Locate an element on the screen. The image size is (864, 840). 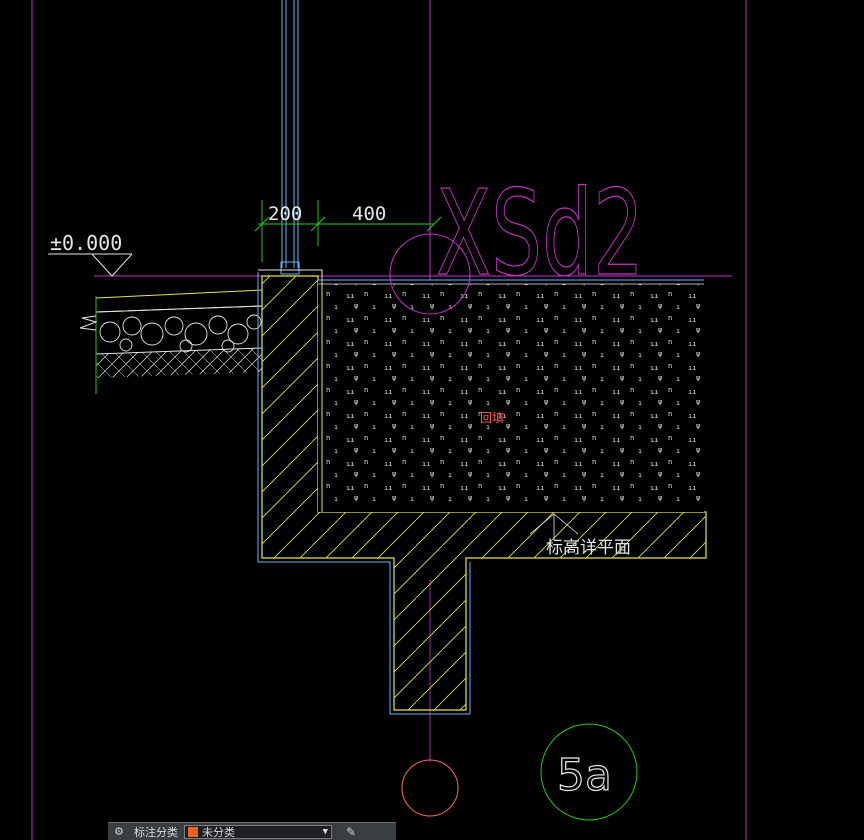
elevation-label: ±0.000 is located at coordinates (86, 243).